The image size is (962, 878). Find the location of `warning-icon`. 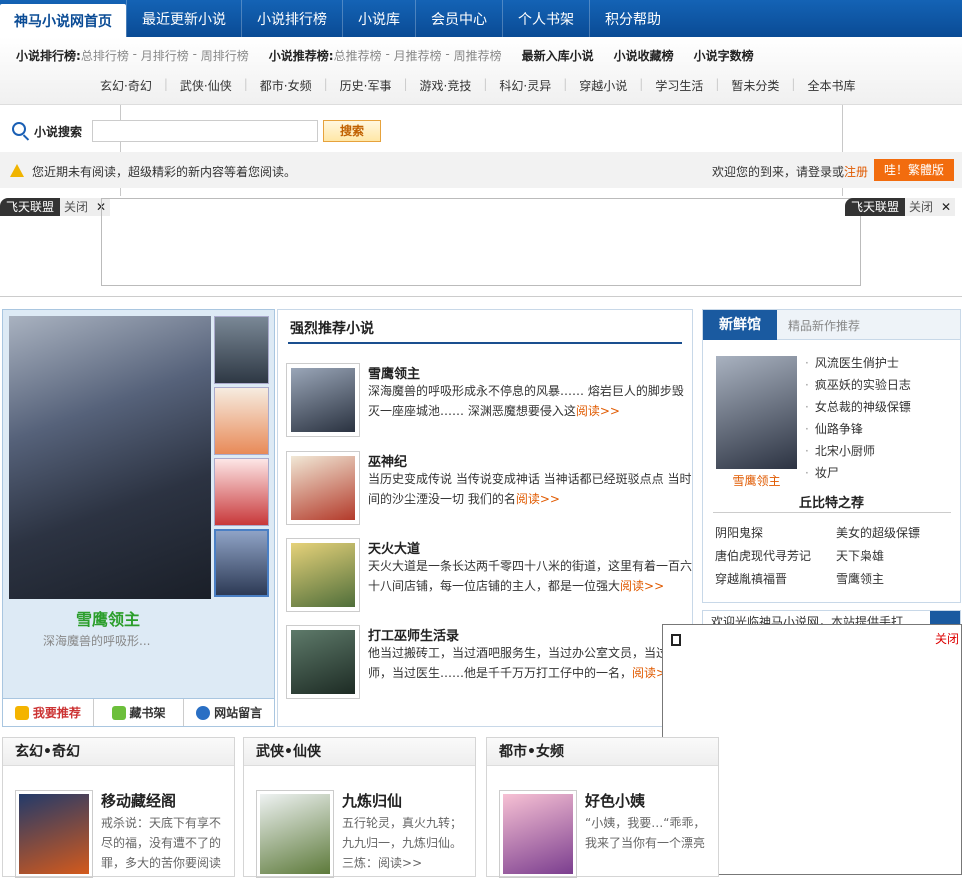

warning-icon is located at coordinates (17, 170).